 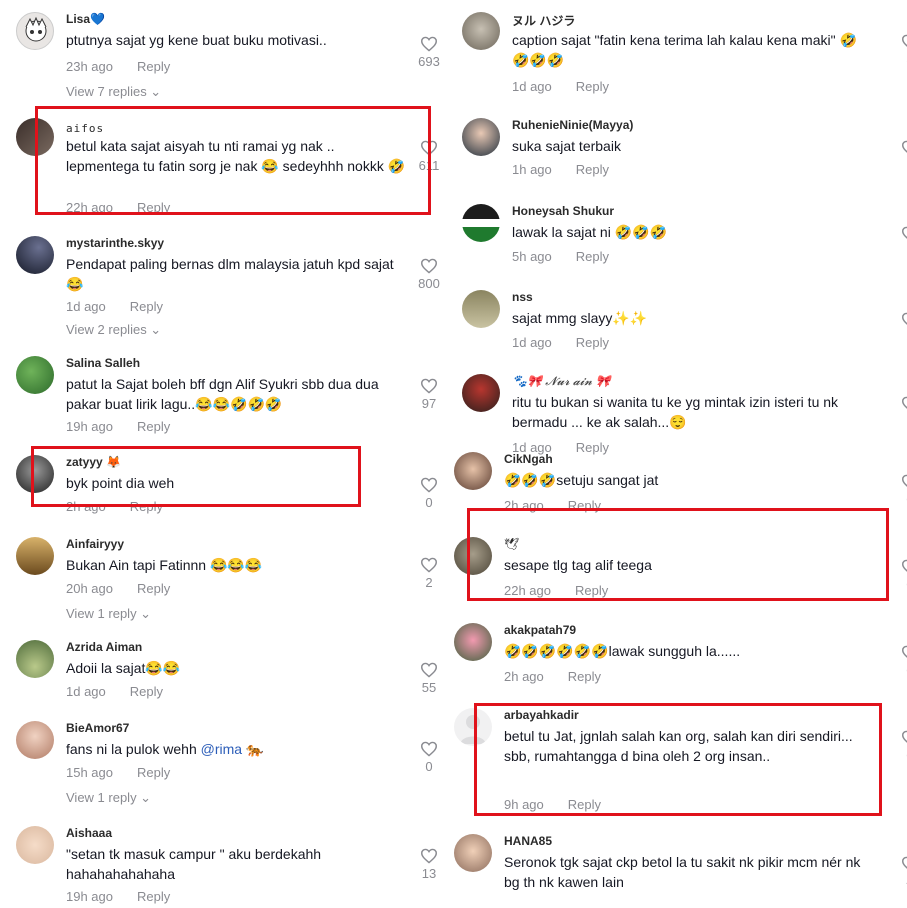 I want to click on view-replies-button: View 7 replies ⌄, so click(x=113, y=92).